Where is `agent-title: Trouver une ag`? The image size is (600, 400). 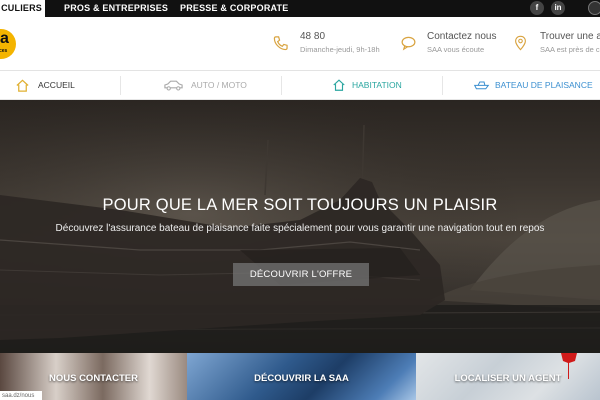
agent-title: Trouver une ag is located at coordinates (570, 36).